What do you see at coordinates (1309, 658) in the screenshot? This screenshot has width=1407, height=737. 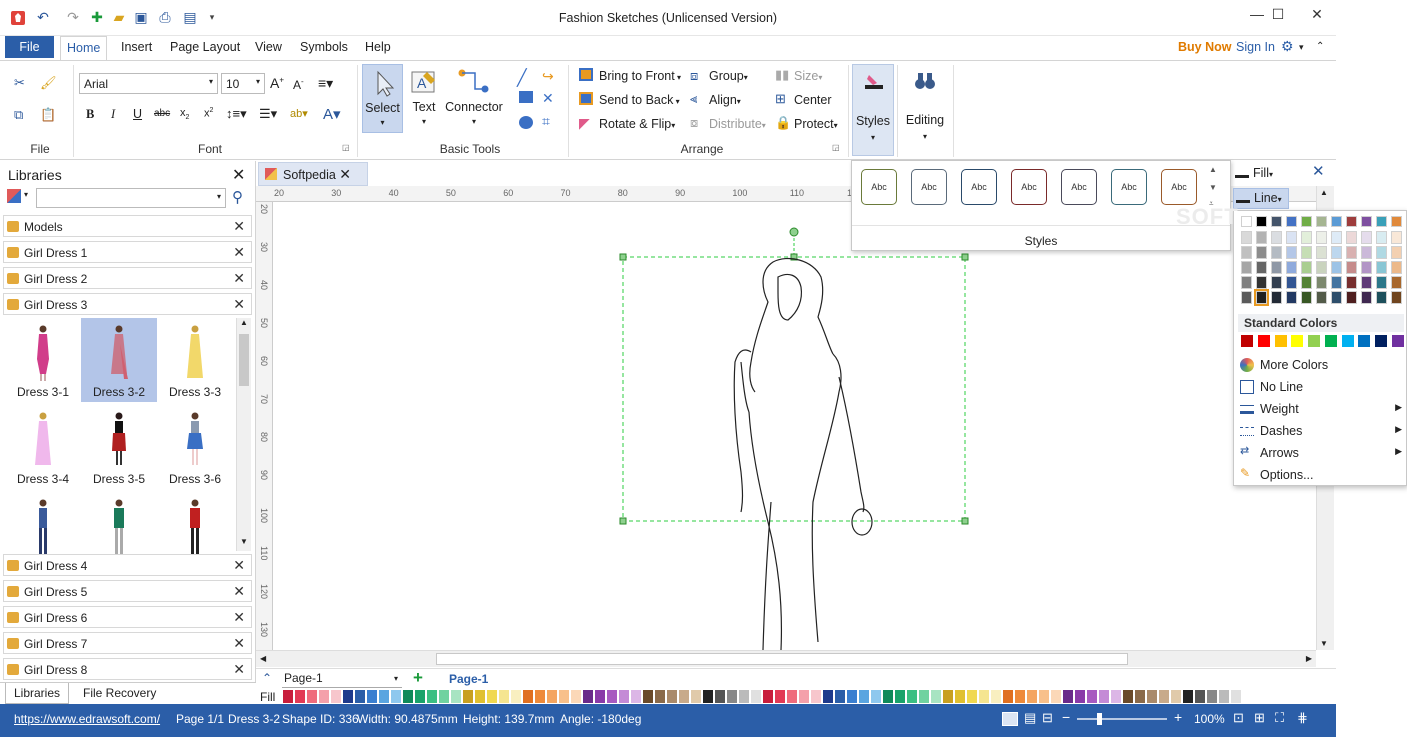 I see `scroll-right-icon: ▶` at bounding box center [1309, 658].